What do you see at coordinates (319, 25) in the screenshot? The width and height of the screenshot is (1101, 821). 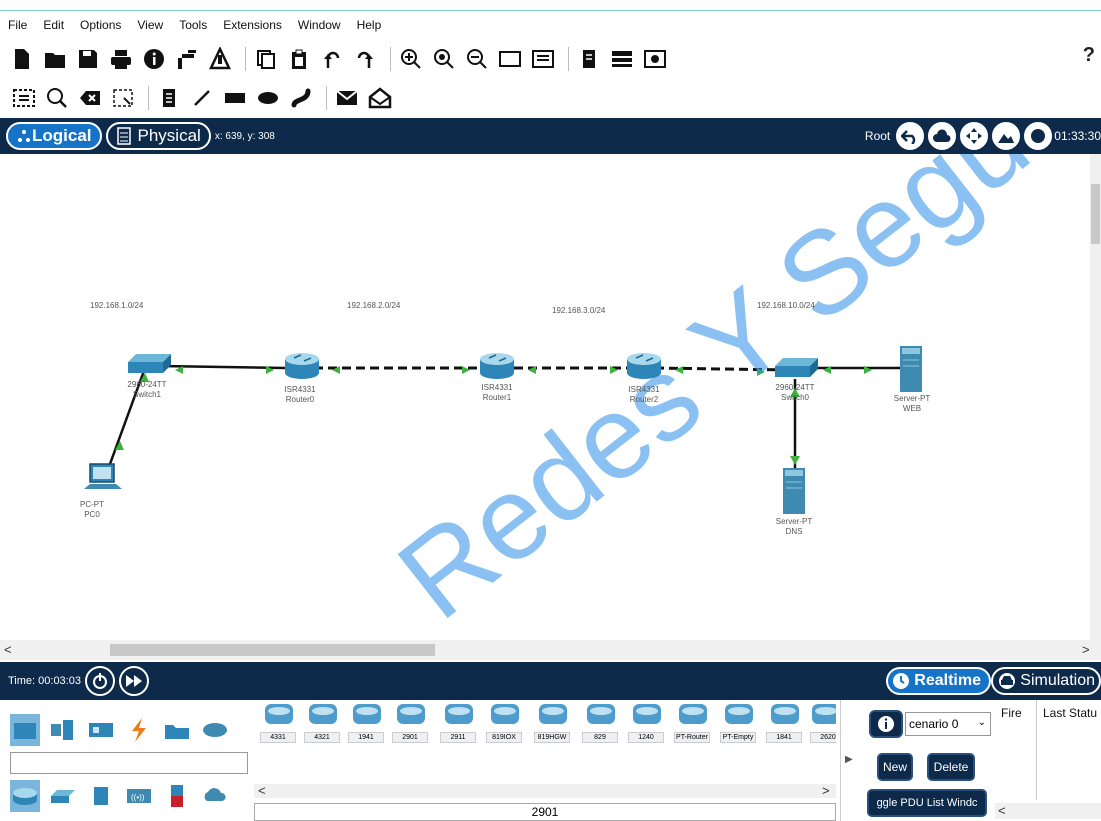 I see `menu-window: Window` at bounding box center [319, 25].